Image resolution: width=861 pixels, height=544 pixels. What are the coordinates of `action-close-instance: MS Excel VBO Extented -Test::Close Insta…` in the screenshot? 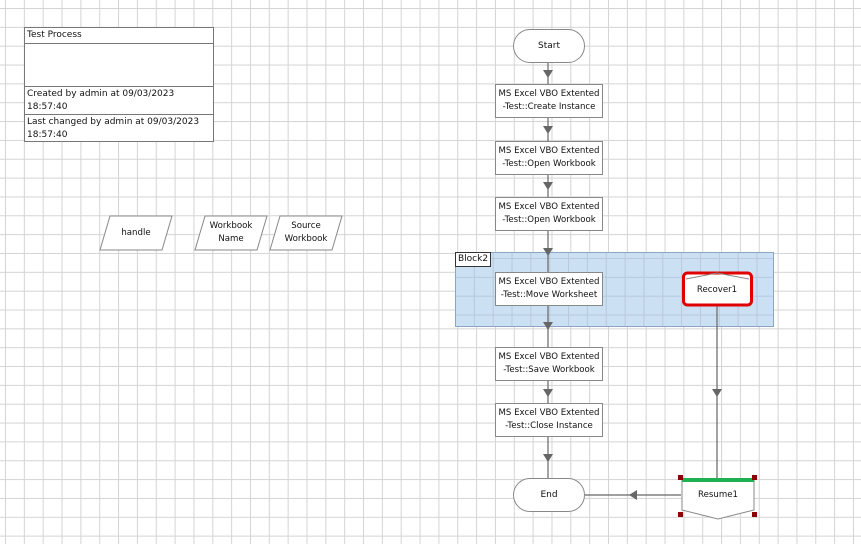 It's located at (549, 420).